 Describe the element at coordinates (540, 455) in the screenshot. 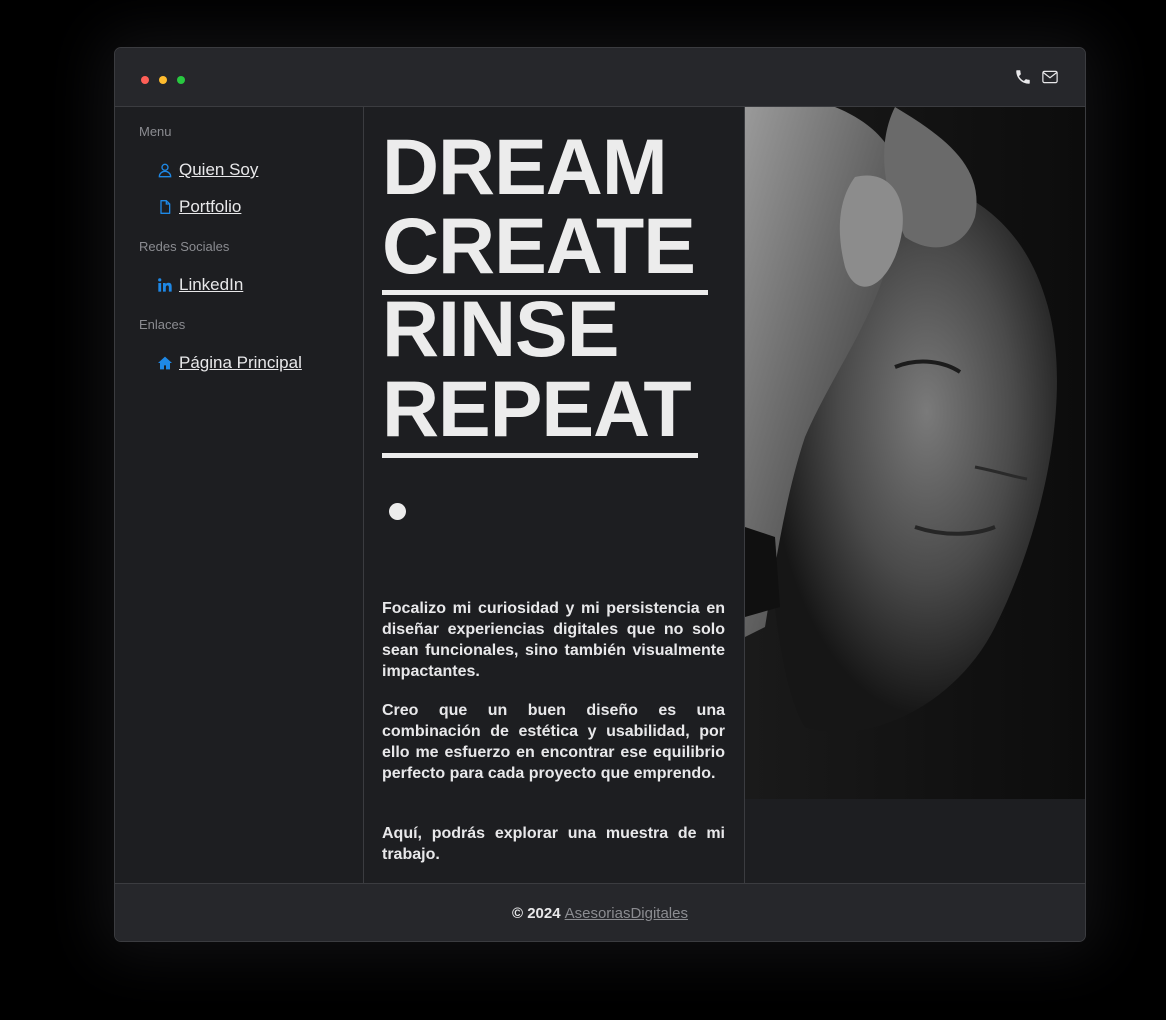

I see `hero-underline` at that location.